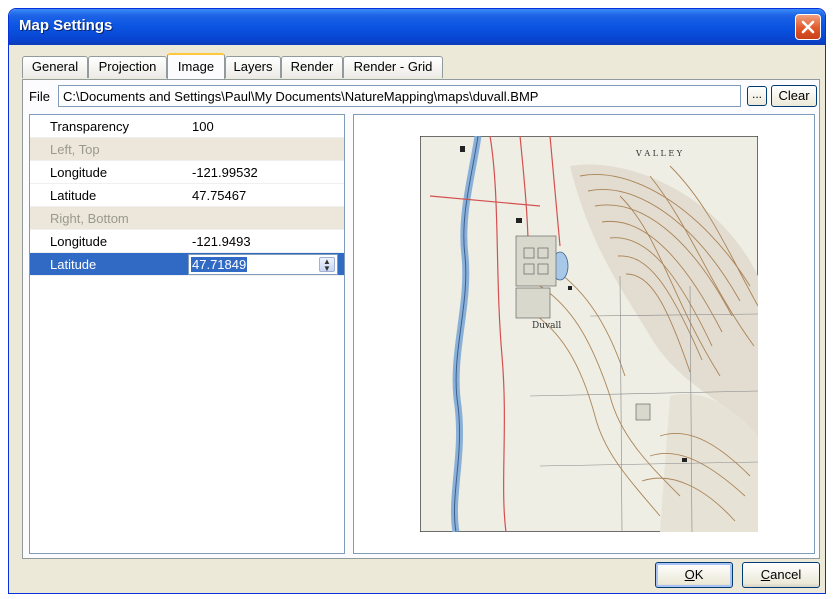 This screenshot has width=834, height=599. What do you see at coordinates (127, 67) in the screenshot?
I see `tab-projection: Projection` at bounding box center [127, 67].